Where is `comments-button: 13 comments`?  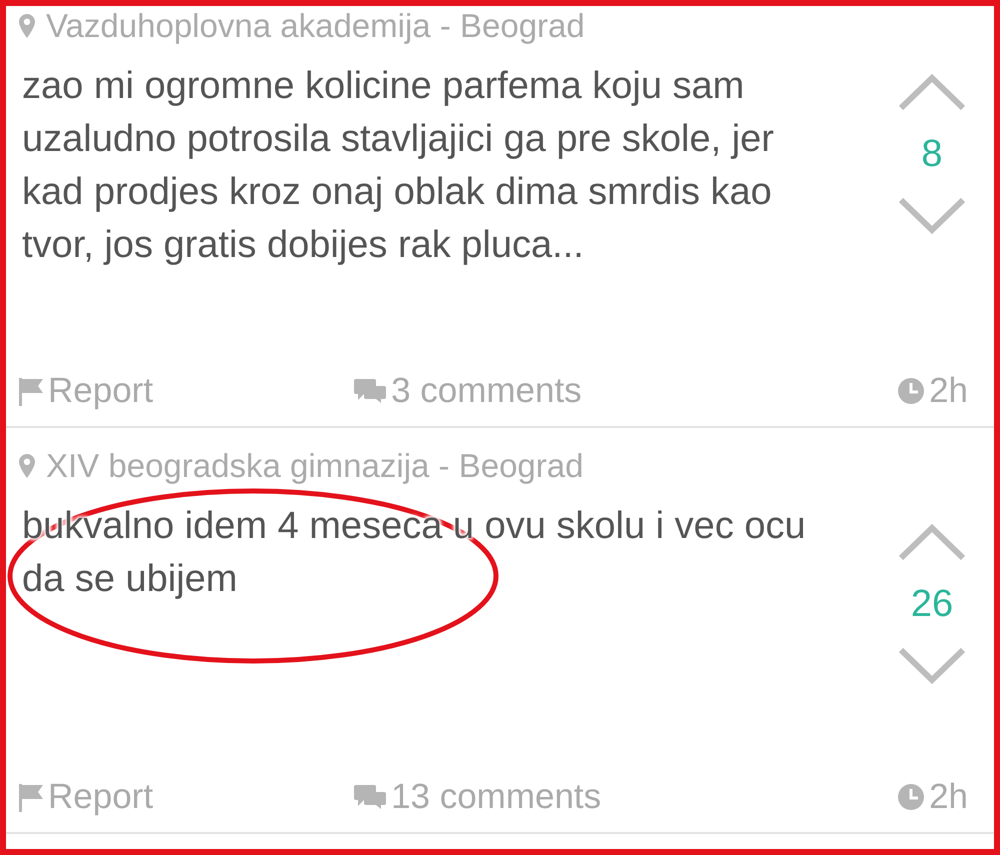 comments-button: 13 comments is located at coordinates (477, 797).